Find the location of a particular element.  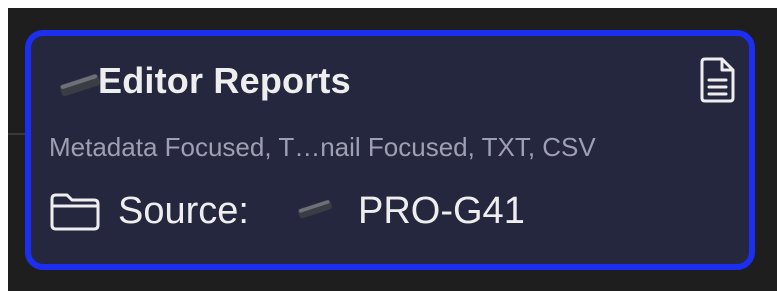

document-icon is located at coordinates (718, 80).